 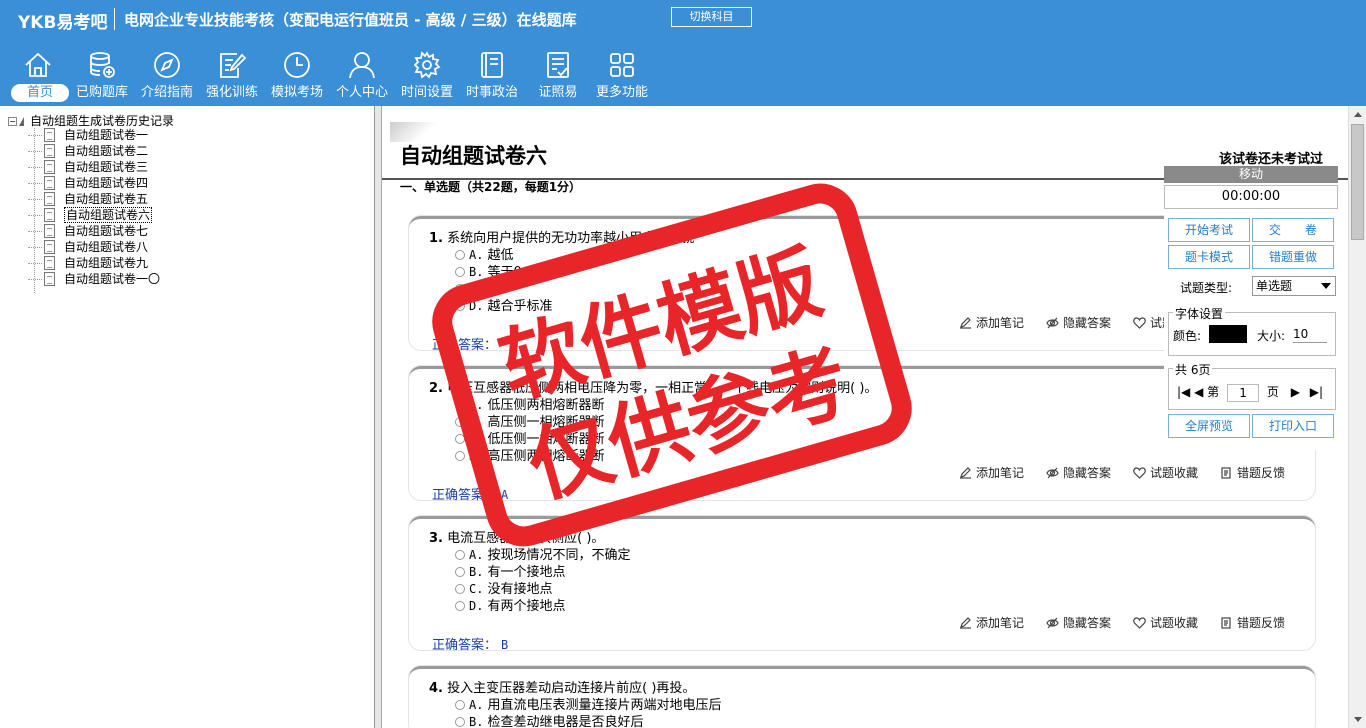 What do you see at coordinates (1357, 417) in the screenshot?
I see `content-scrollbar` at bounding box center [1357, 417].